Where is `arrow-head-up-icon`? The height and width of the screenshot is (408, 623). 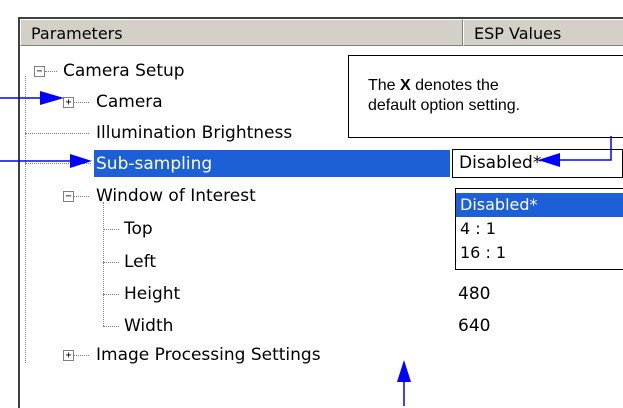
arrow-head-up-icon is located at coordinates (404, 371).